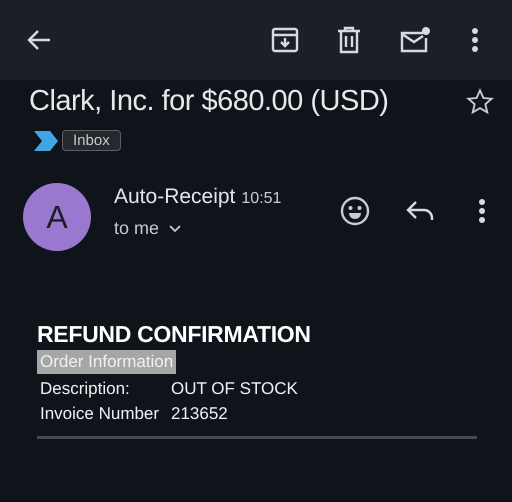  Describe the element at coordinates (355, 211) in the screenshot. I see `emoji-icon` at that location.